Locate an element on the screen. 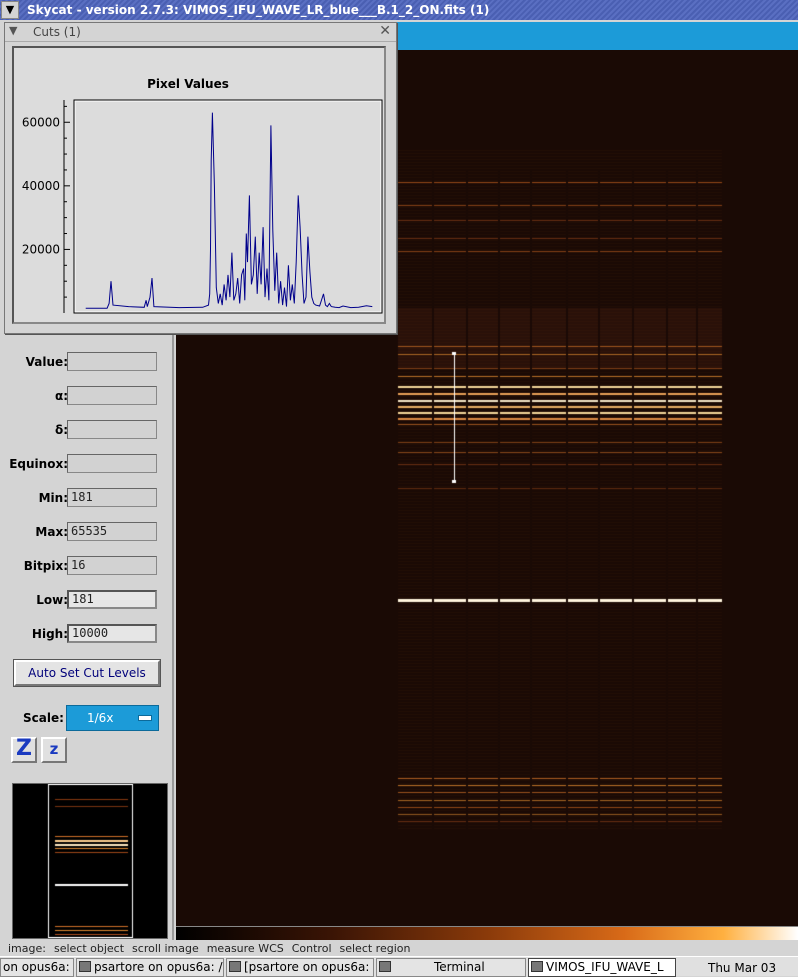  field-label: Equinox: is located at coordinates (38, 464).